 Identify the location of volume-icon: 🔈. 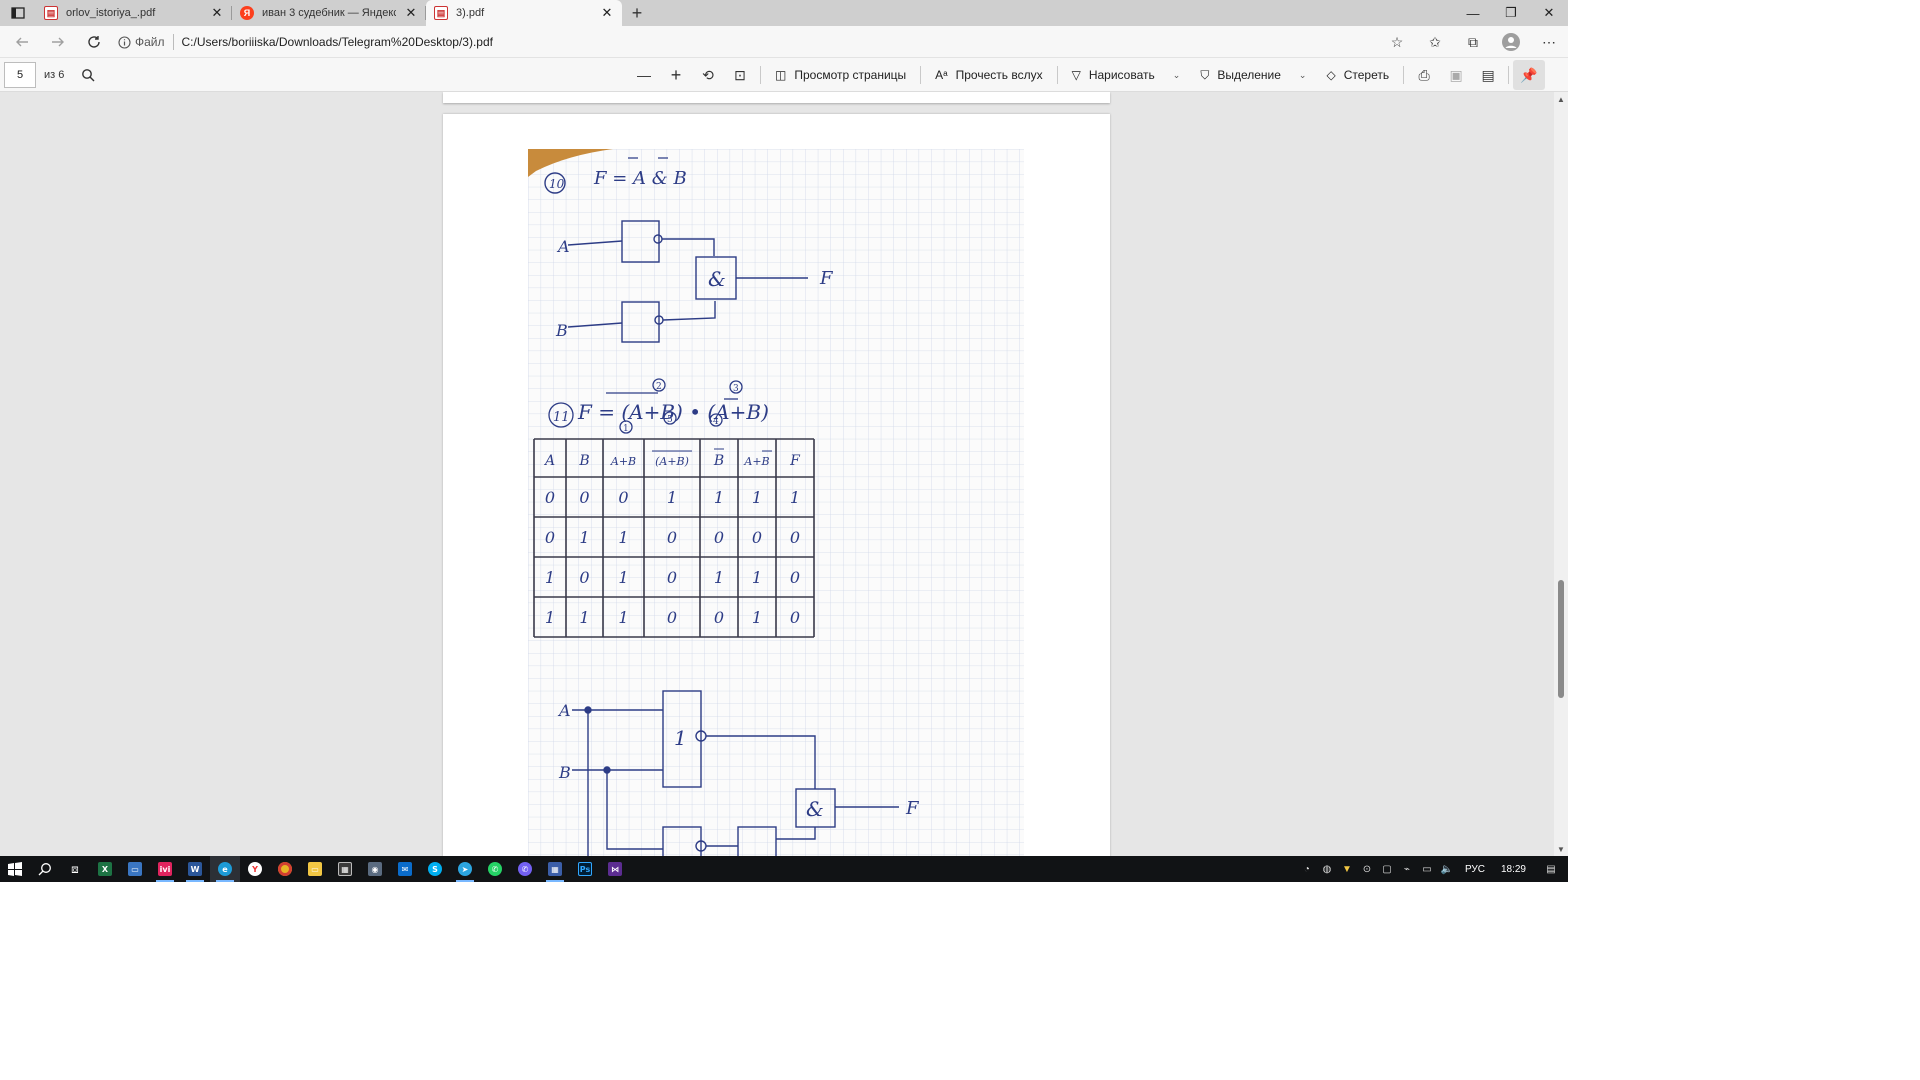
(1447, 869).